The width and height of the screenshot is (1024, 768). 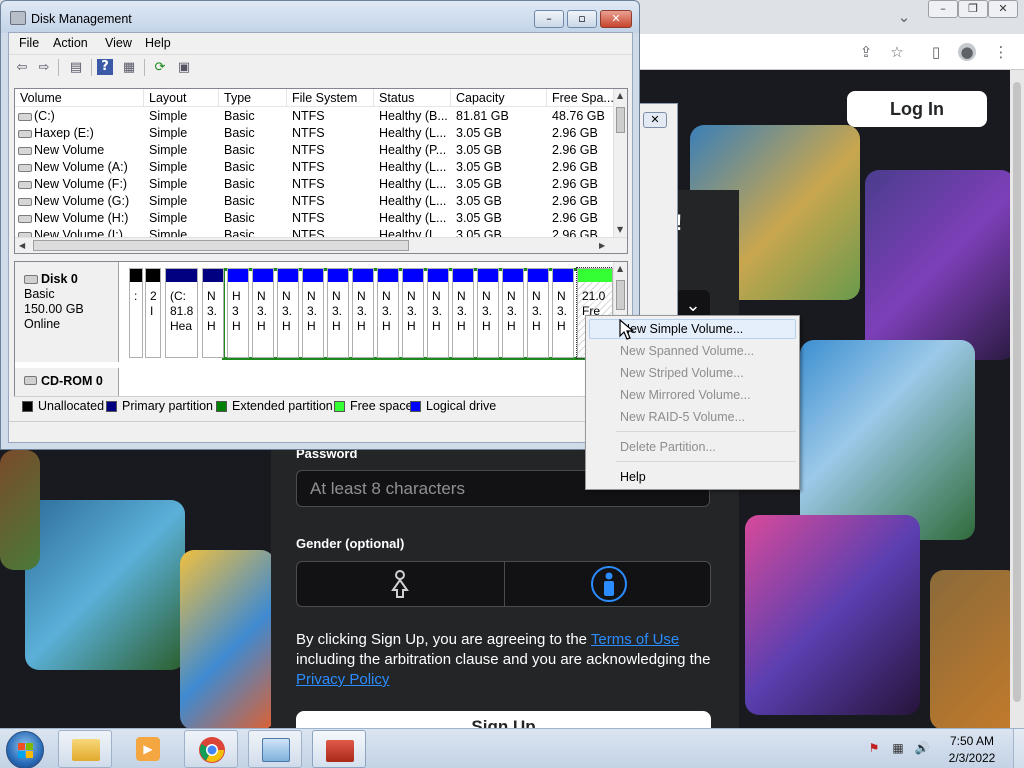 I want to click on back-arrow-icon: ⇦, so click(x=22, y=67).